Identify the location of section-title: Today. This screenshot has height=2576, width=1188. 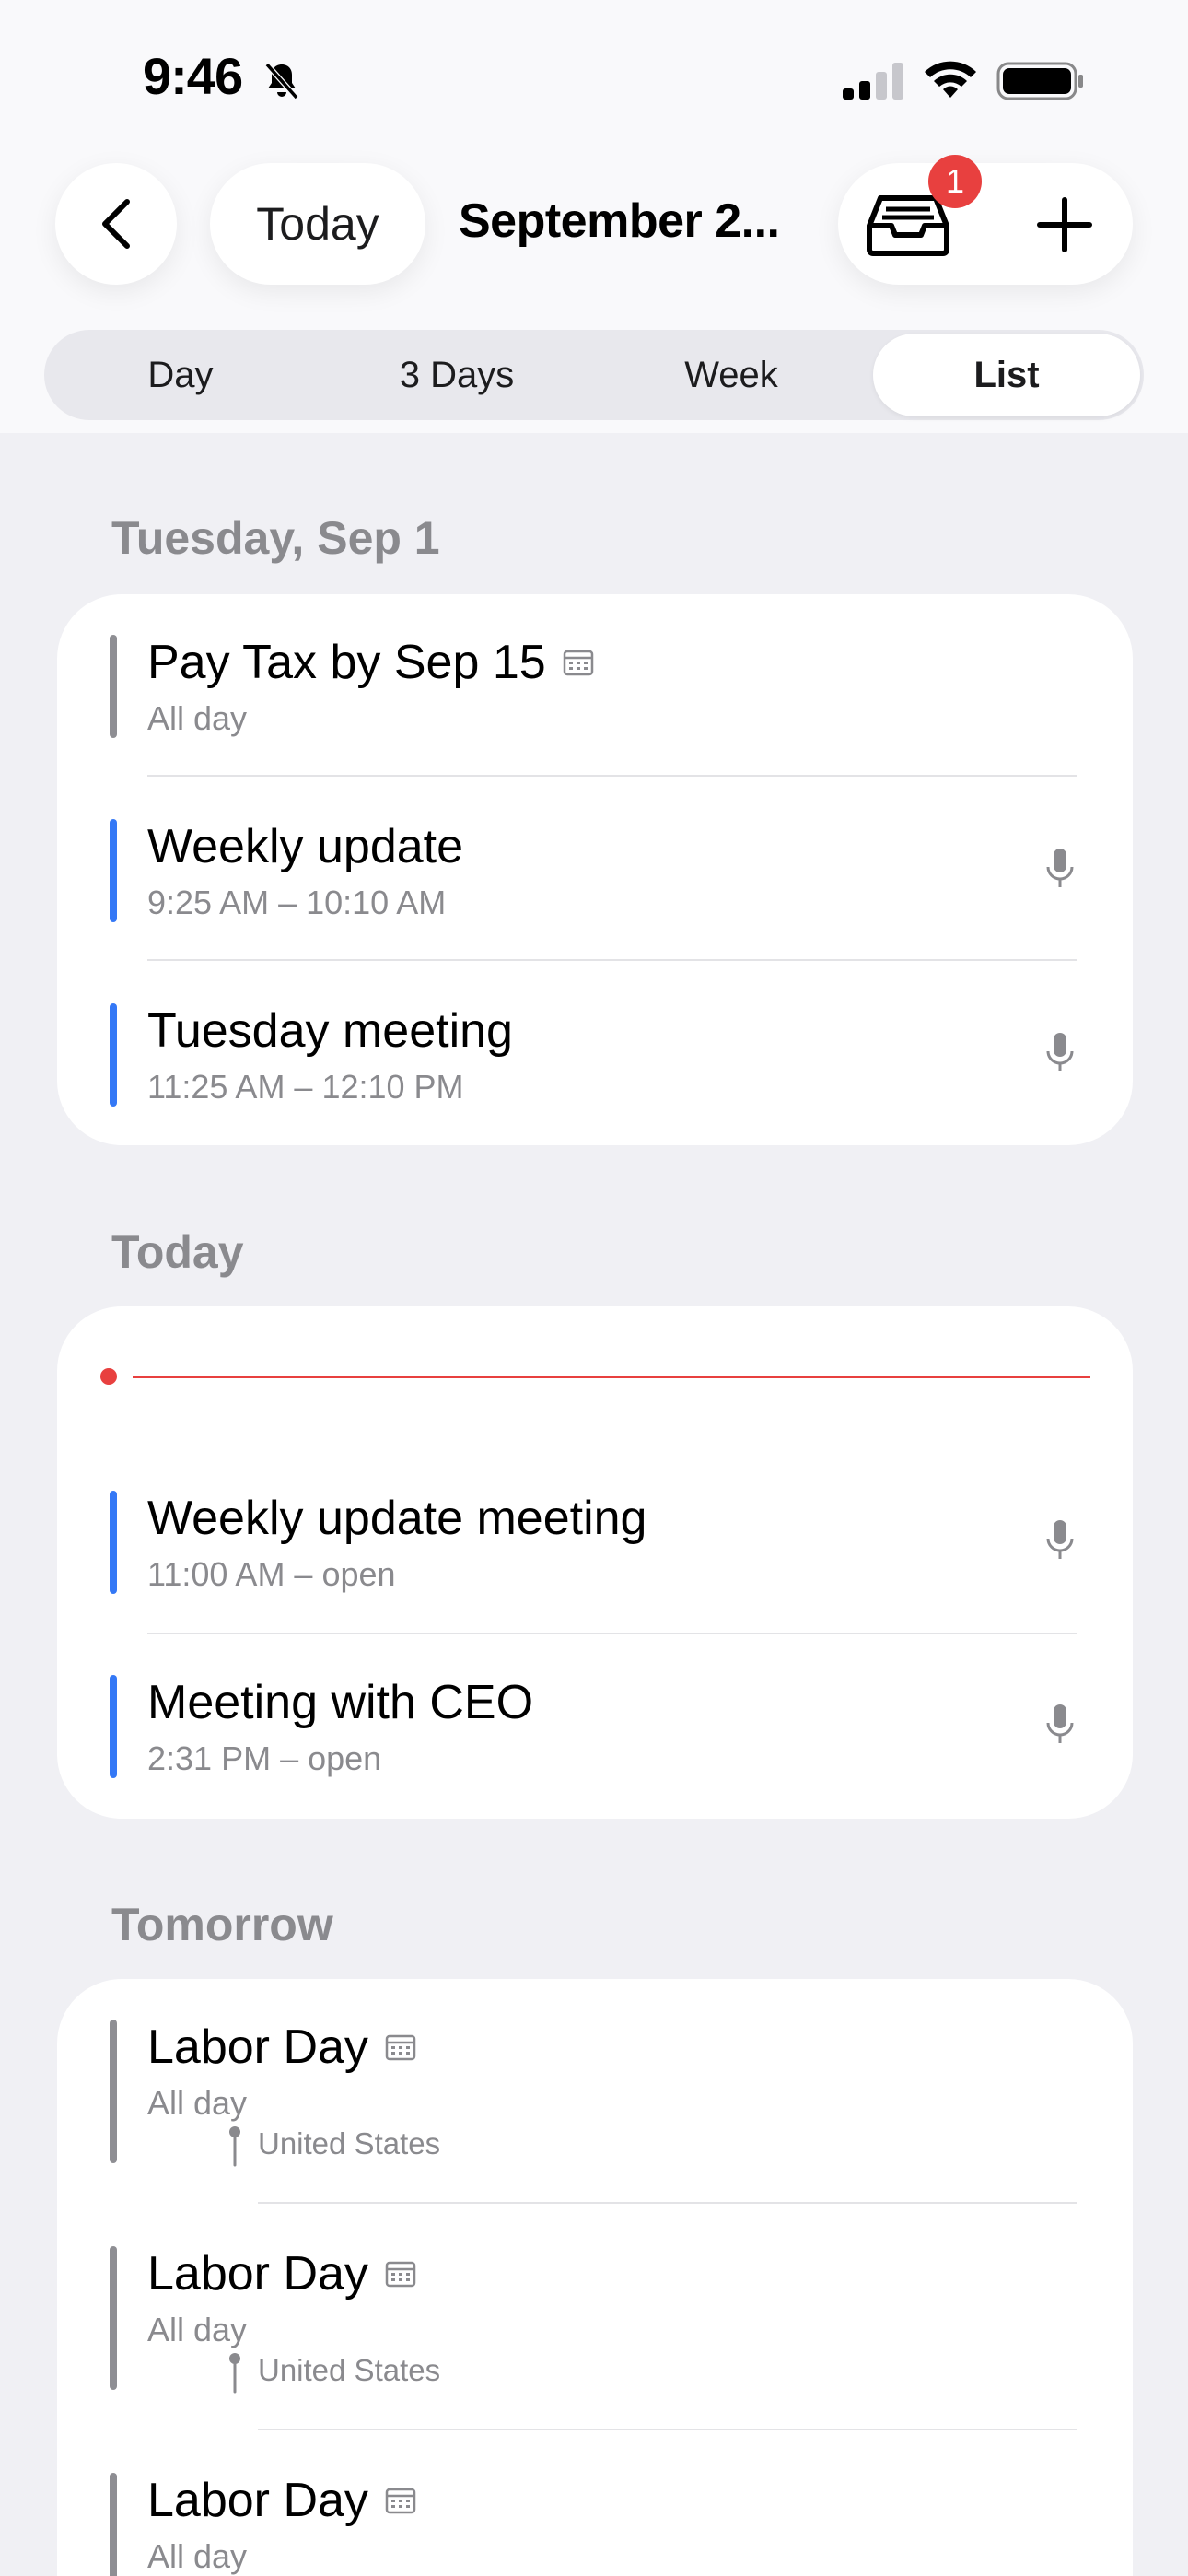
(177, 1252).